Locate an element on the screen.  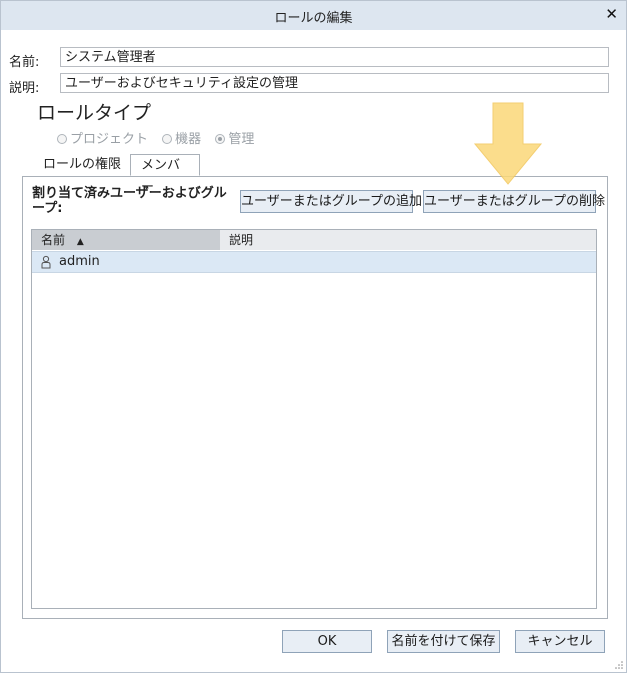
user-icon is located at coordinates (46, 262).